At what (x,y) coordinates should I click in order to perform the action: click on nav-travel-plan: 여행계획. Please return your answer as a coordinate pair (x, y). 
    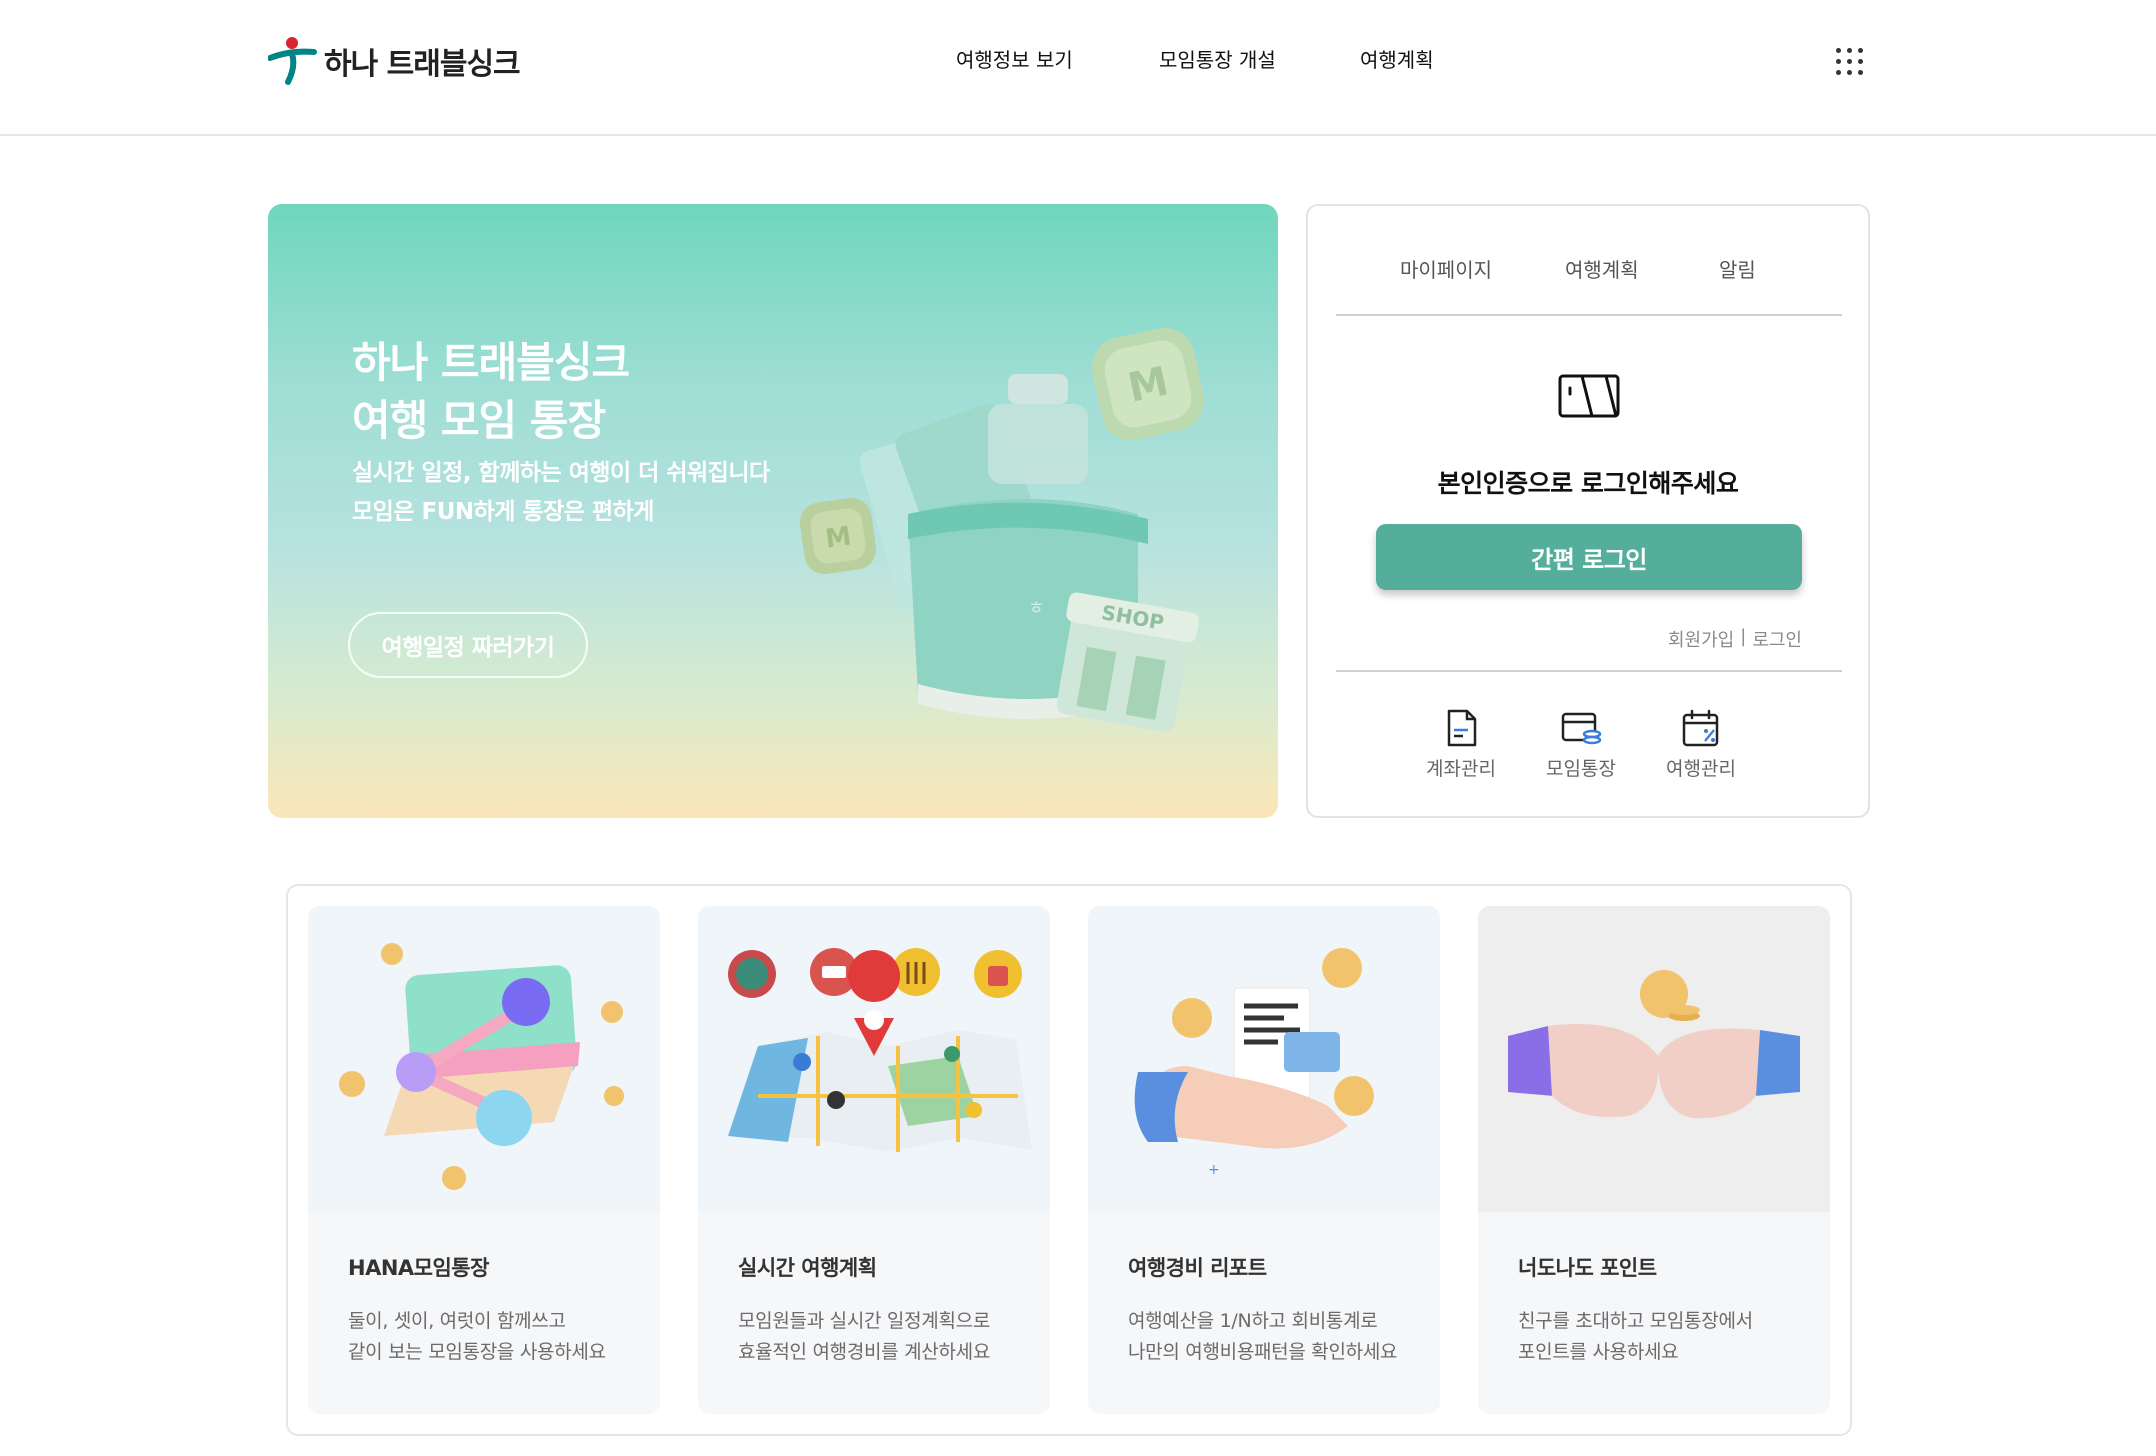
    Looking at the image, I should click on (1397, 58).